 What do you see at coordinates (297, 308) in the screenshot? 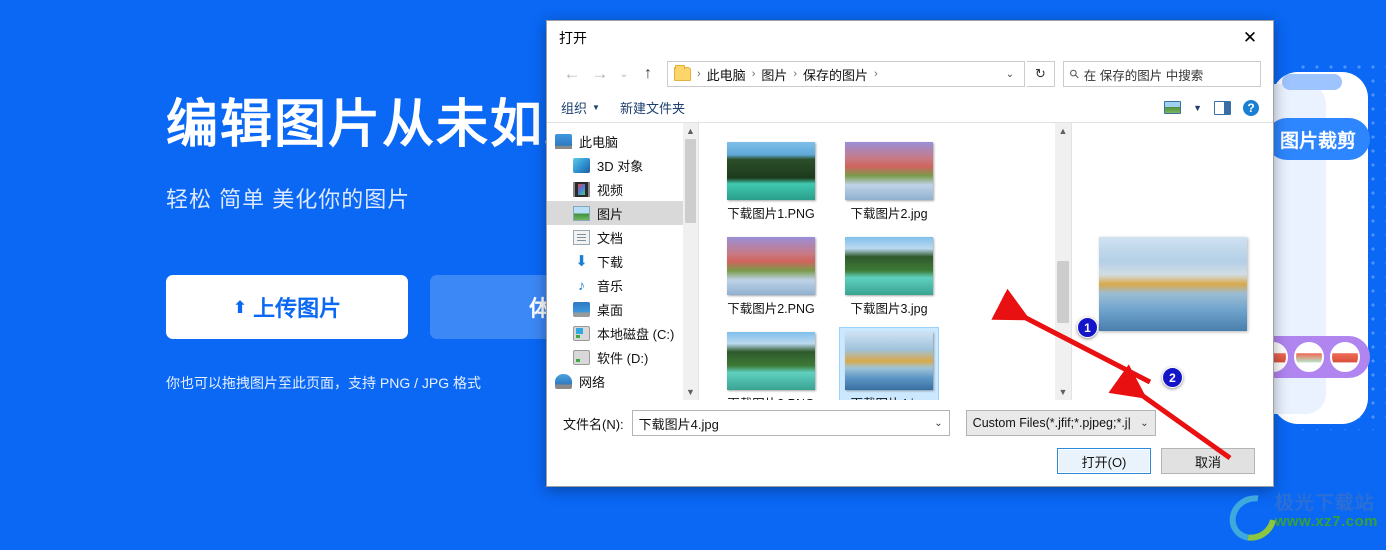
I see `upload-button-label: 上传图片` at bounding box center [297, 308].